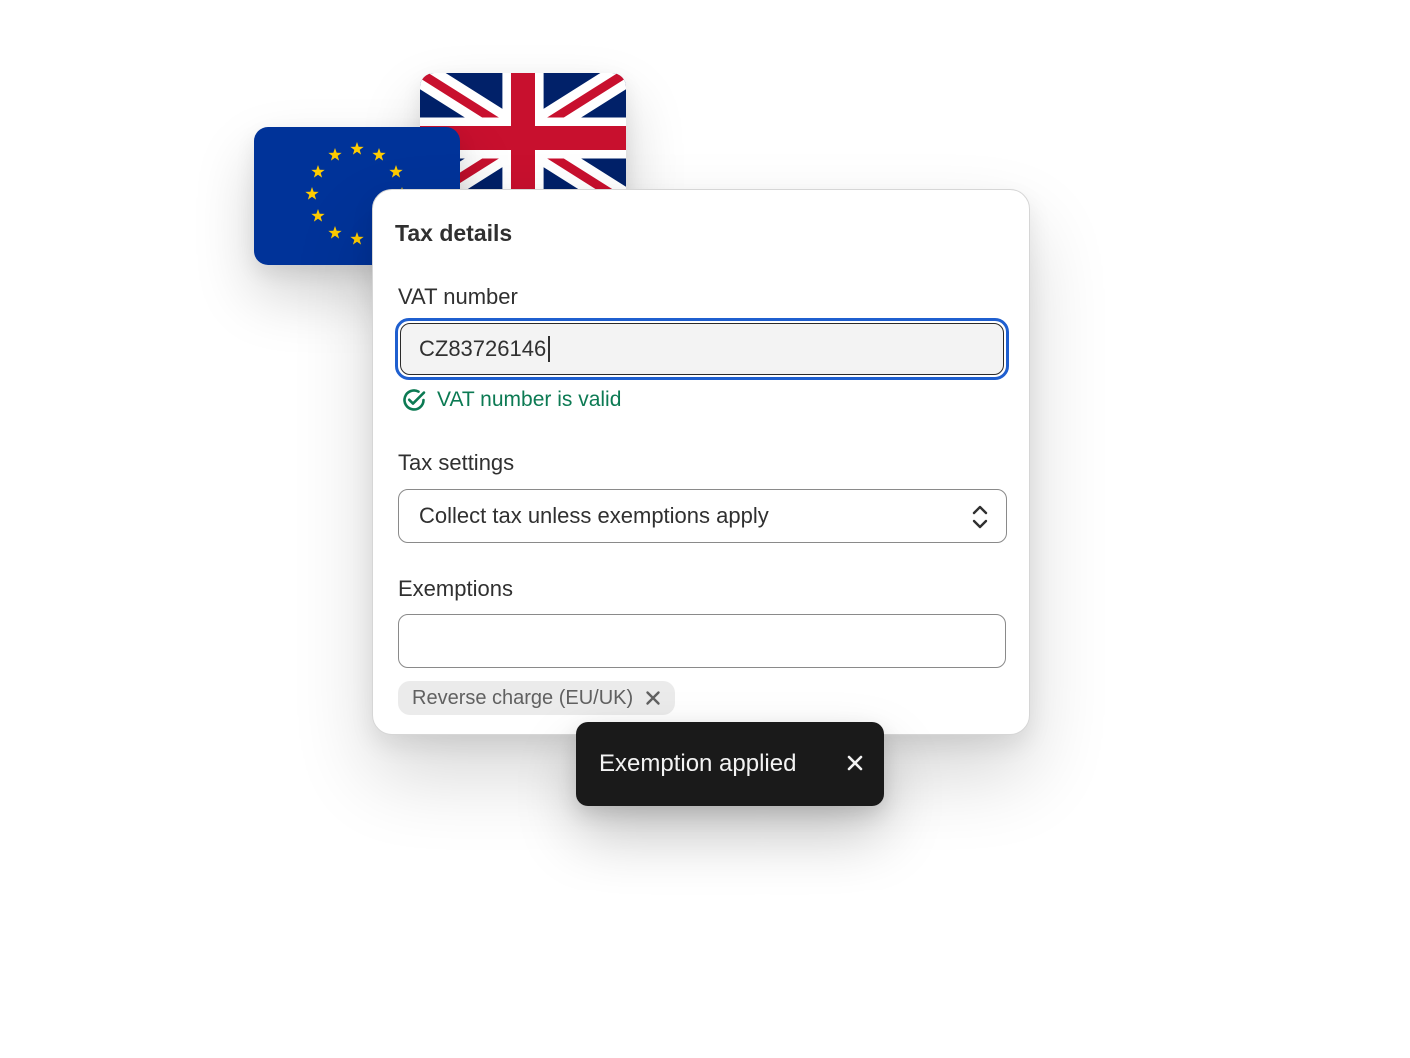  I want to click on select-chevron-icon, so click(980, 517).